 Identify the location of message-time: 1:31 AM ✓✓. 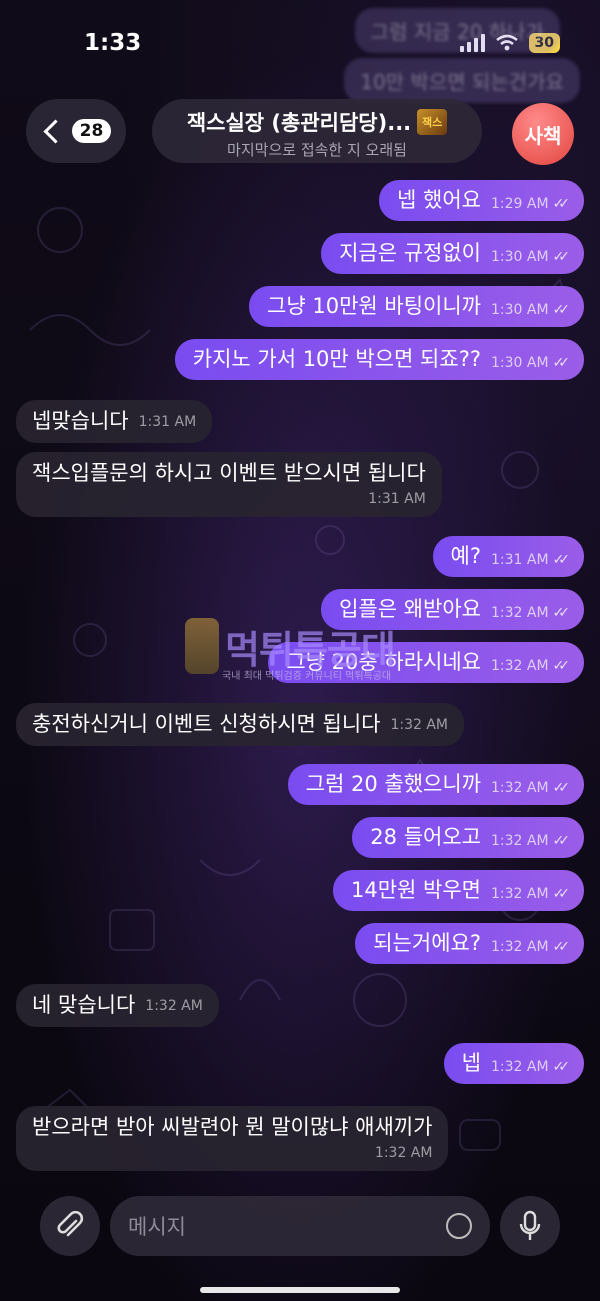
(530, 560).